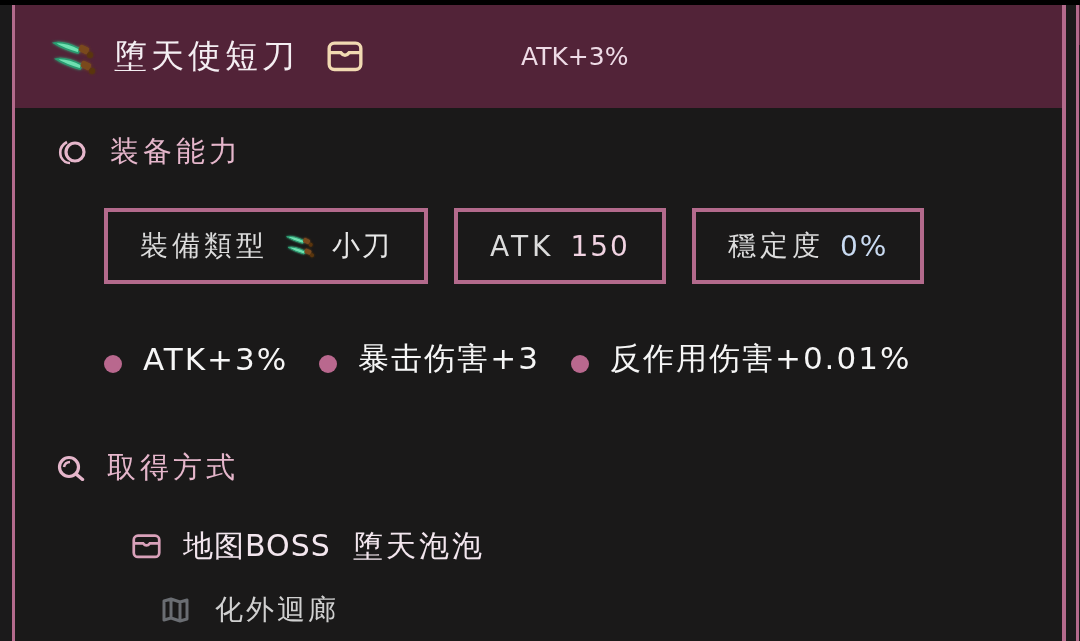 The height and width of the screenshot is (641, 1080). I want to click on search-icon, so click(71, 468).